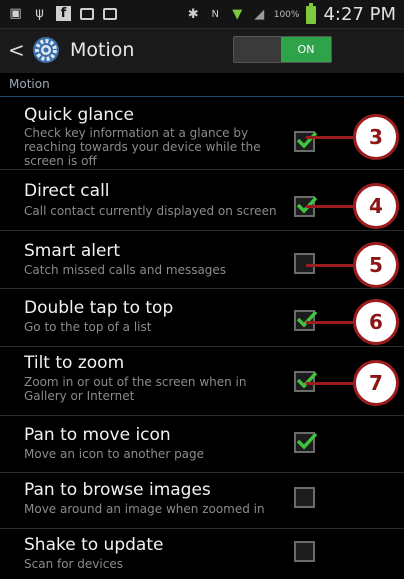  Describe the element at coordinates (202, 554) in the screenshot. I see `setting-shake-to-update: Shake to update Scan for devices` at that location.